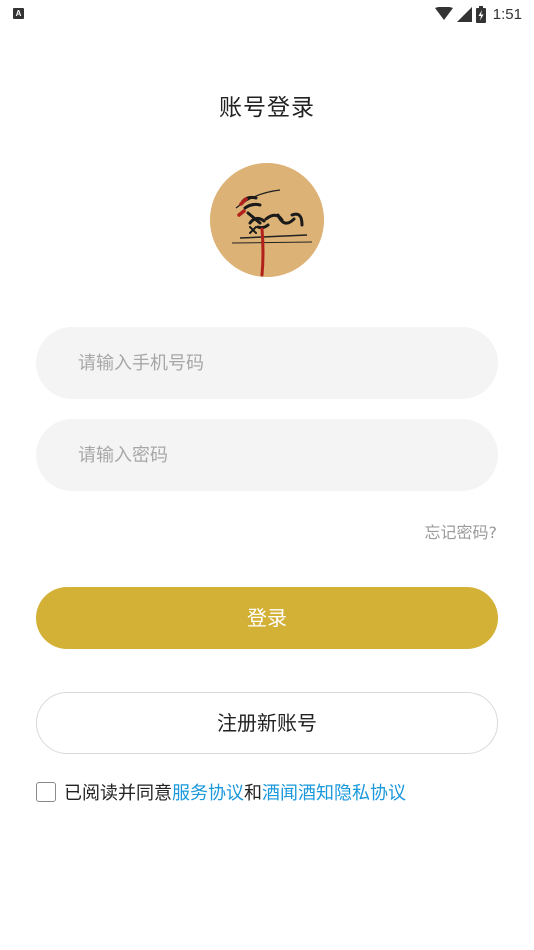  What do you see at coordinates (253, 793) in the screenshot?
I see `agreement-joiner: 和` at bounding box center [253, 793].